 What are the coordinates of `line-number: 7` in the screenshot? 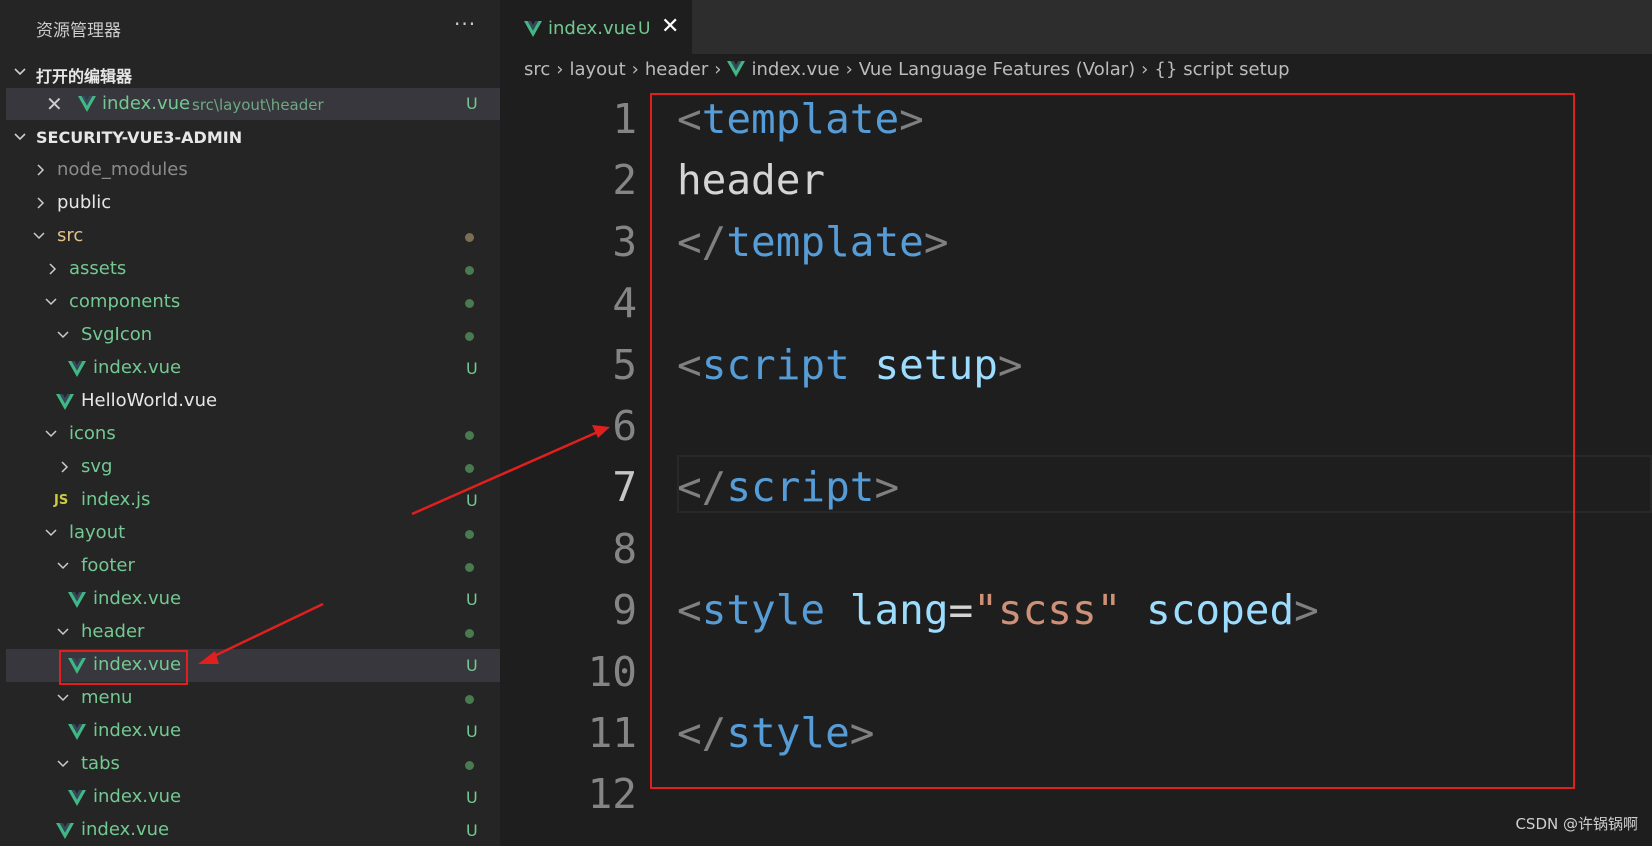 It's located at (624, 487).